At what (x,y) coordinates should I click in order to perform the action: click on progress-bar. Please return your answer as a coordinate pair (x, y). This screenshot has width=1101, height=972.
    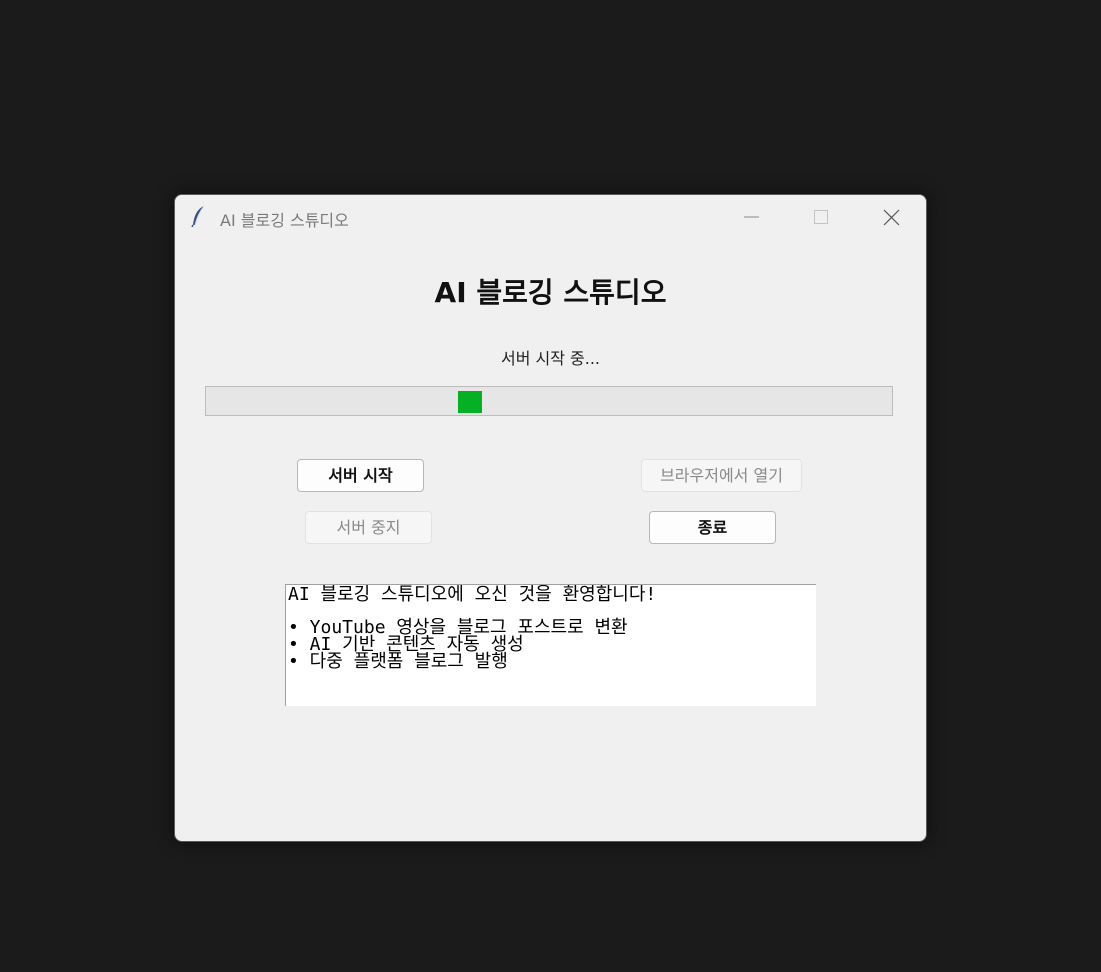
    Looking at the image, I should click on (549, 401).